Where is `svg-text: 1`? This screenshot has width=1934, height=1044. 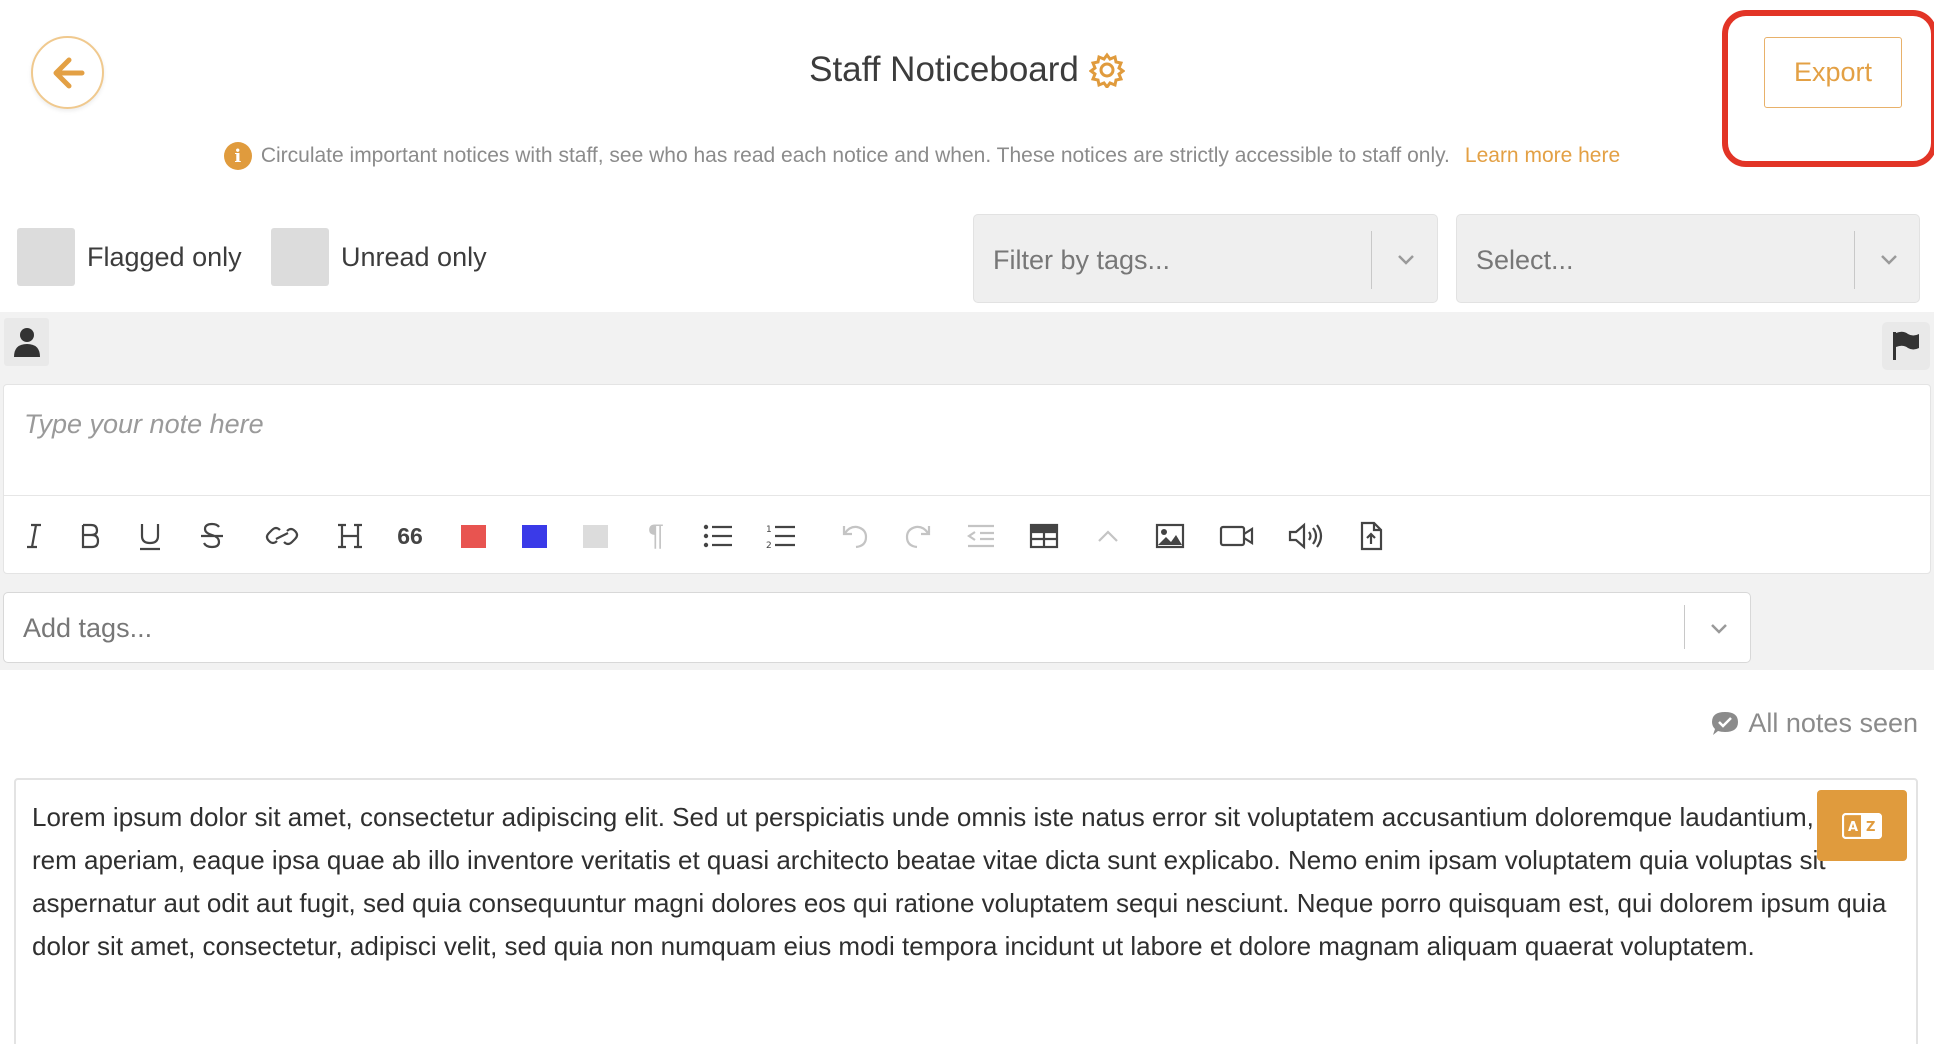 svg-text: 1 is located at coordinates (769, 530).